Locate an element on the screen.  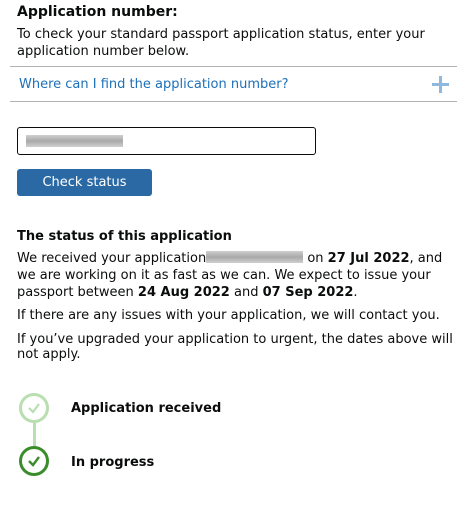
application-number-input is located at coordinates (166, 141).